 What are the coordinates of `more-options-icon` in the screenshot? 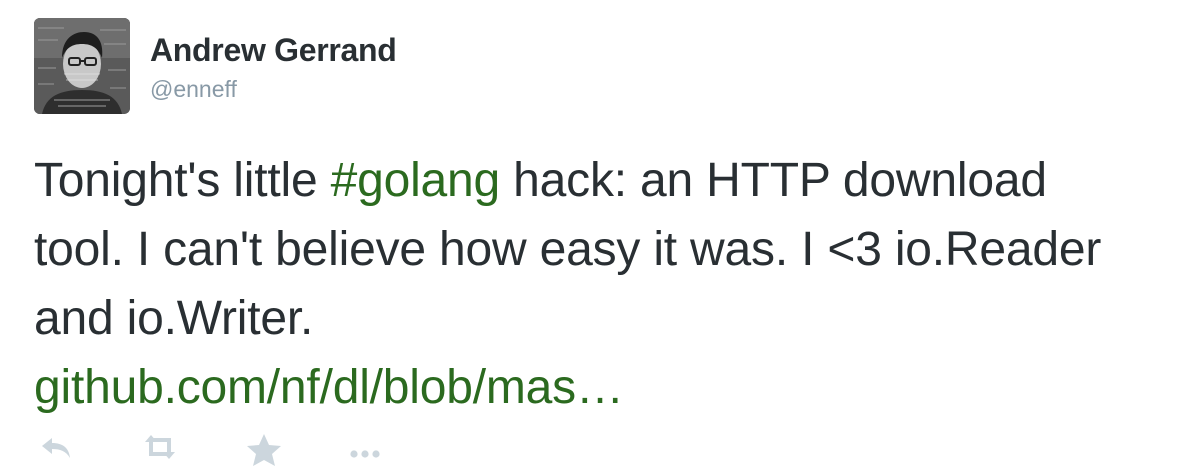 It's located at (365, 454).